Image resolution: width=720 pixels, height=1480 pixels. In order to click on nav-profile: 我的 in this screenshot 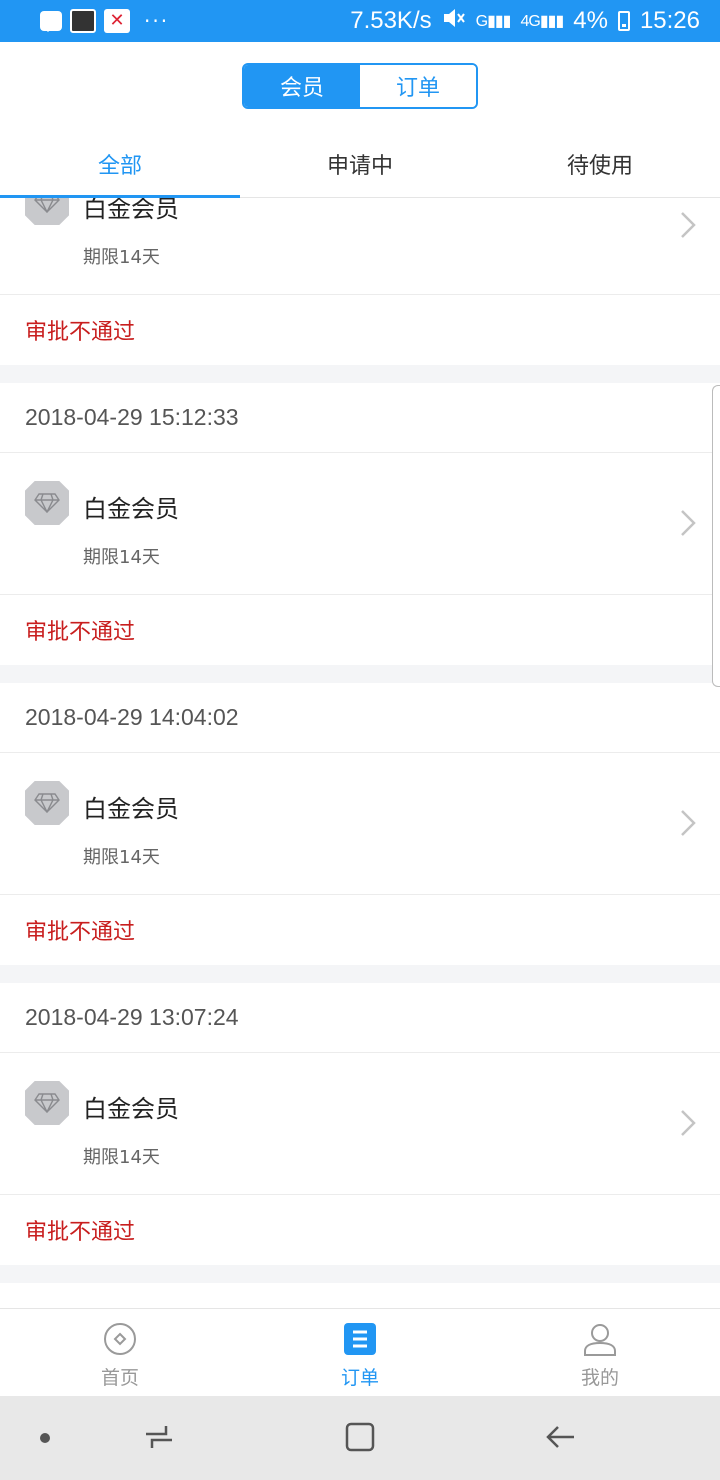, I will do `click(600, 1352)`.